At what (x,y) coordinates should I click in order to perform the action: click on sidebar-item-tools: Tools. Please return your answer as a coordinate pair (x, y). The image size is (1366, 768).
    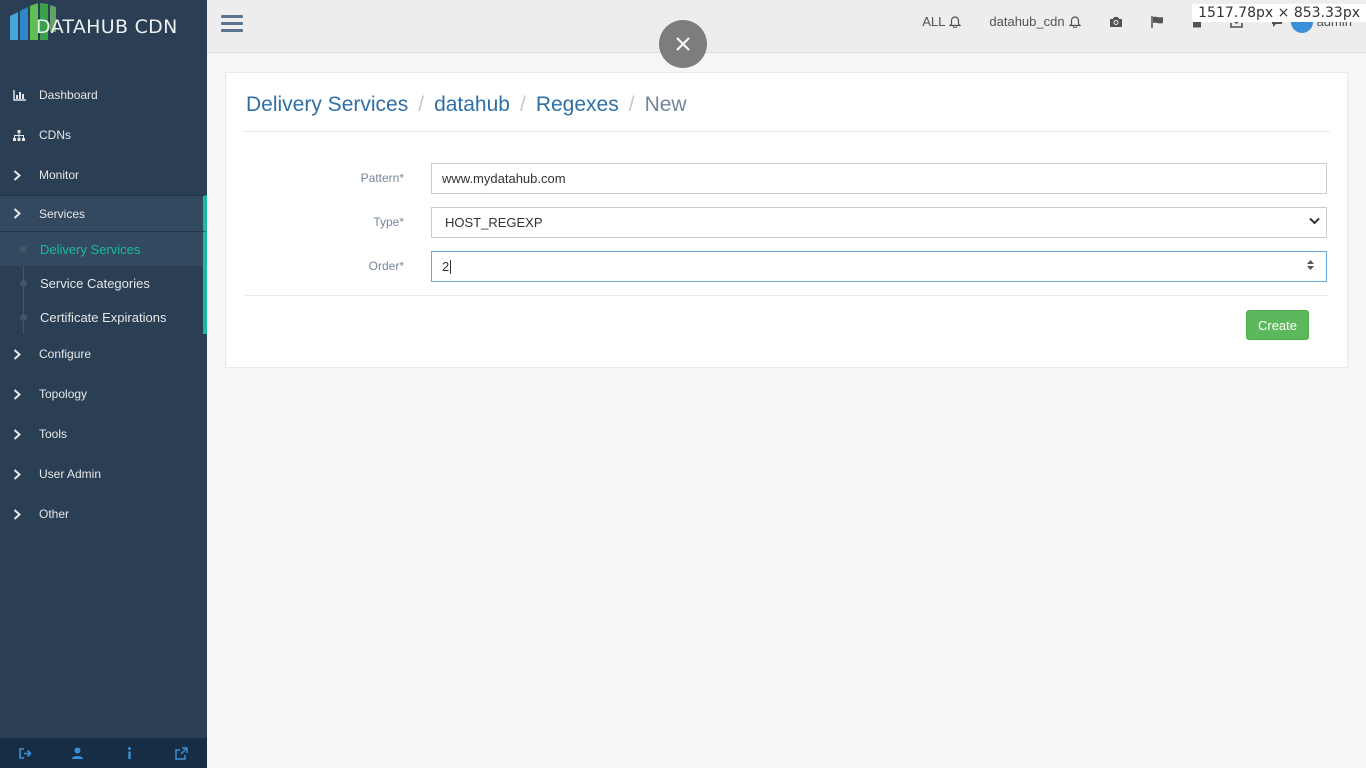
    Looking at the image, I should click on (103, 434).